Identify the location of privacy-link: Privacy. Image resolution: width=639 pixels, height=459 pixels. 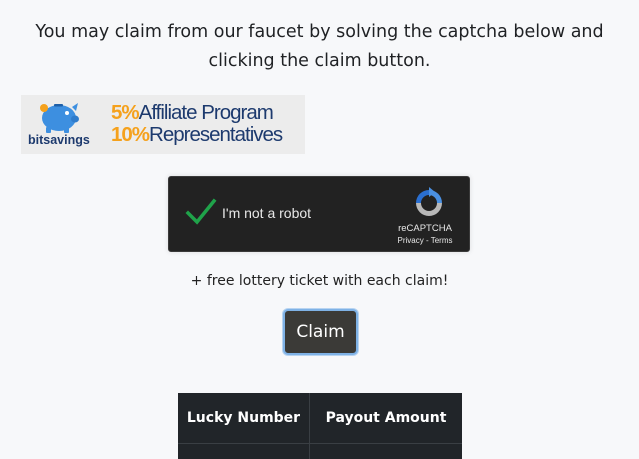
(411, 240).